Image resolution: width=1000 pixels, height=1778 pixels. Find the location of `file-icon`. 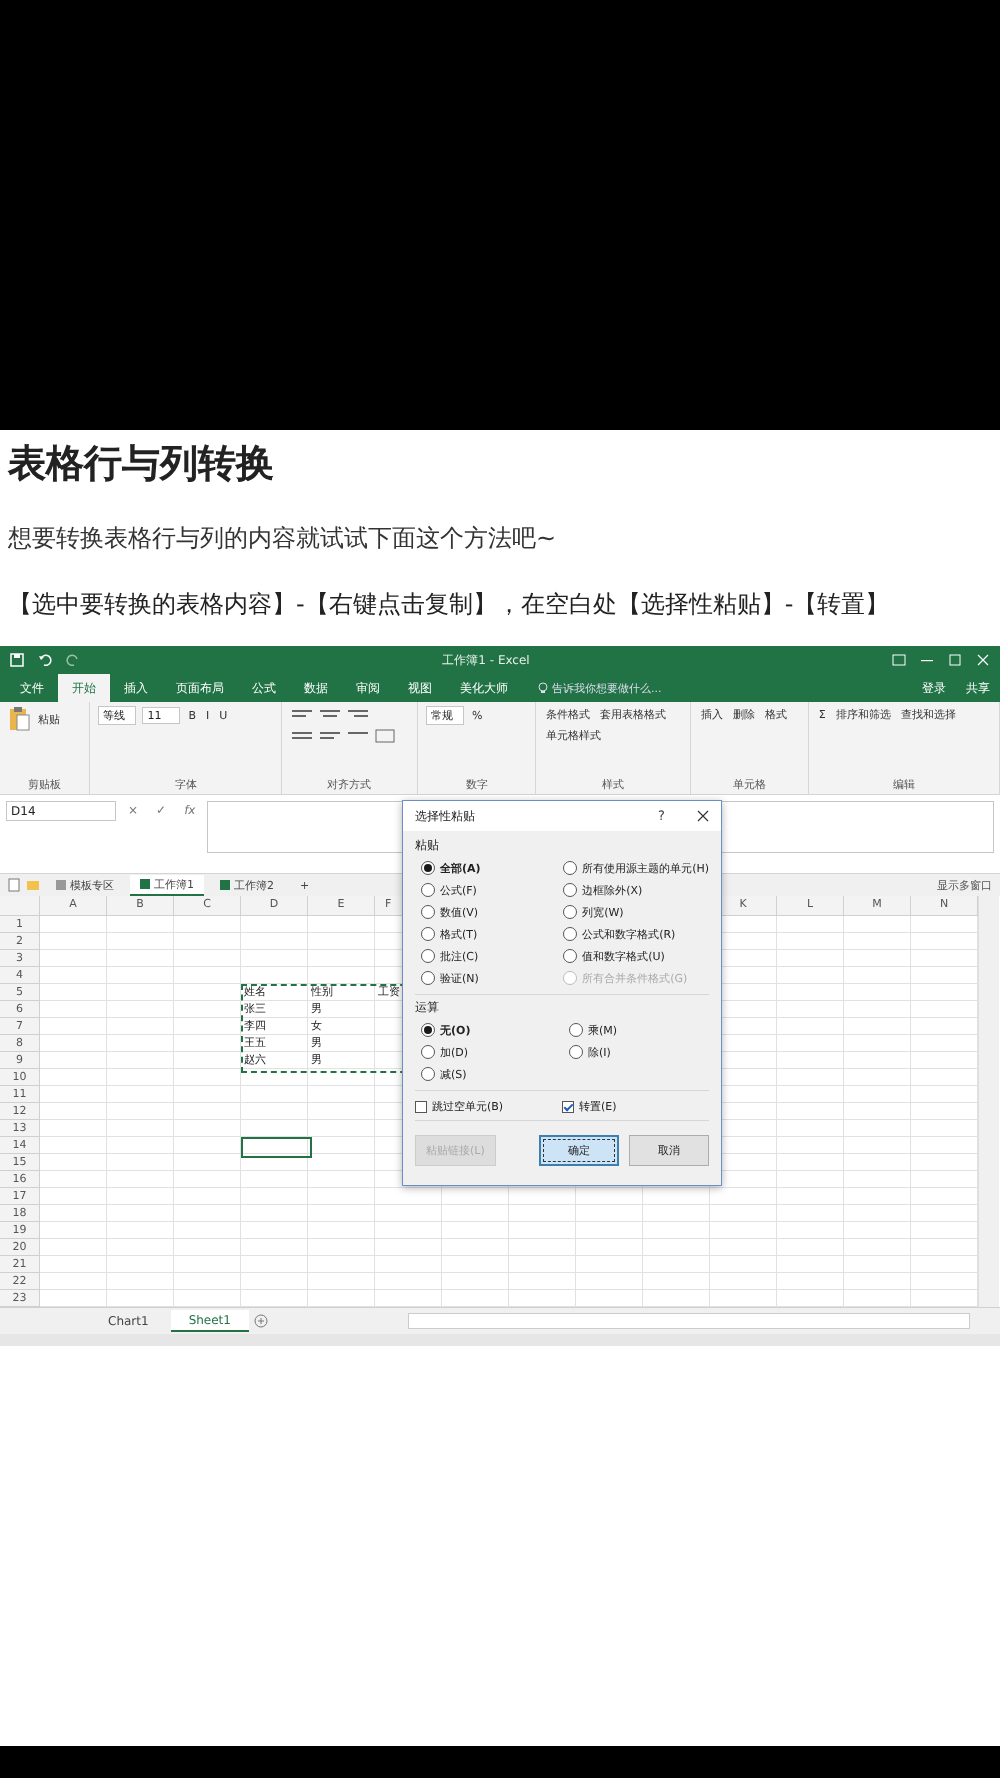

file-icon is located at coordinates (14, 885).